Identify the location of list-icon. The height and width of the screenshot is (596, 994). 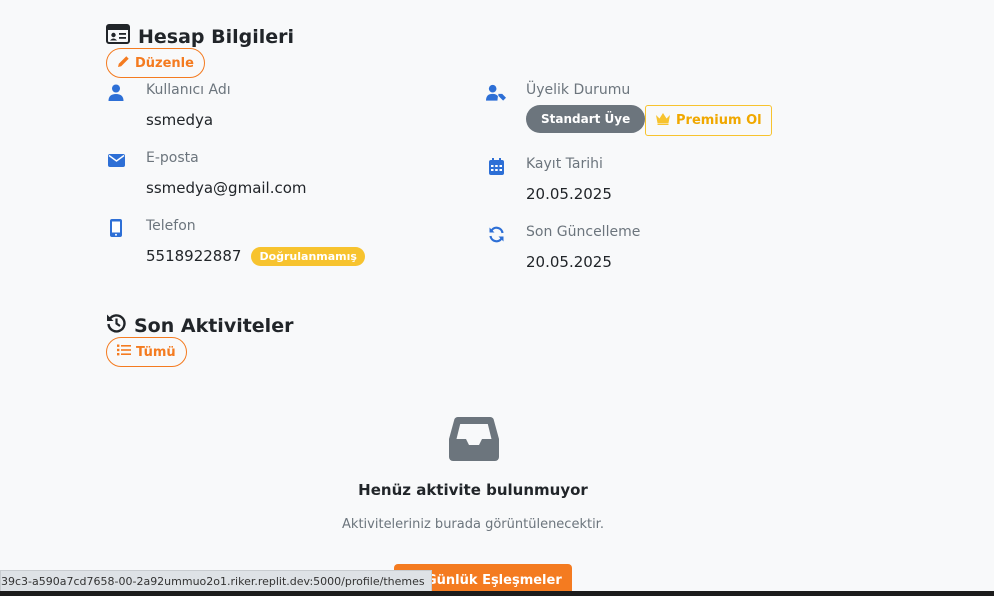
(124, 352).